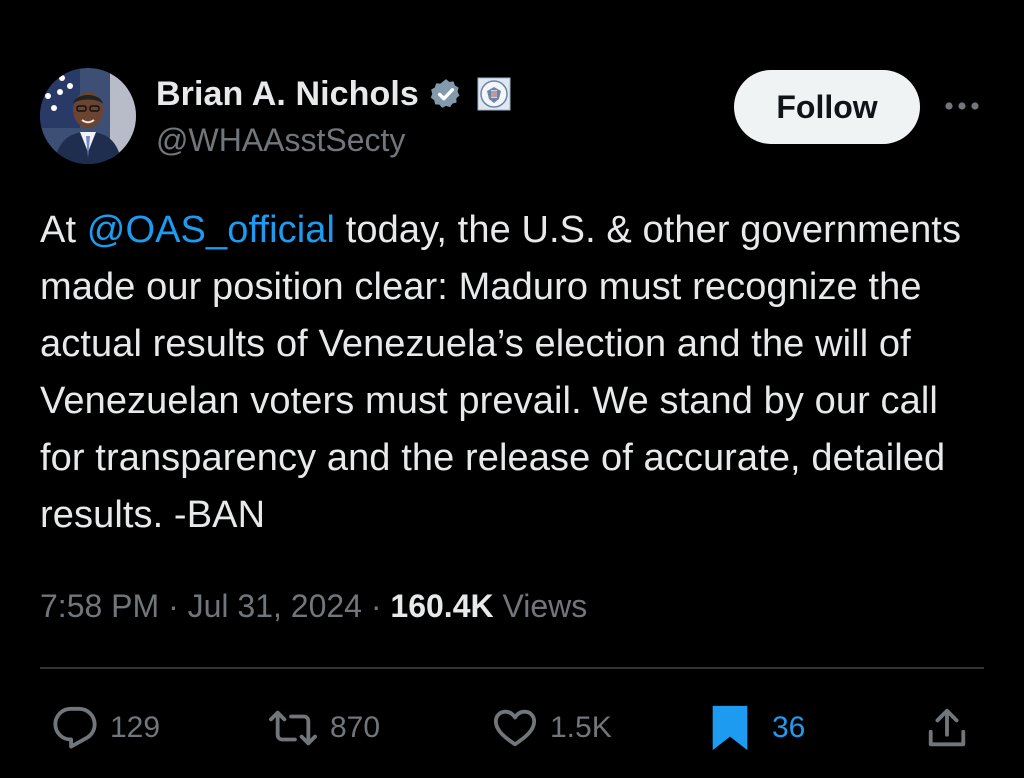  What do you see at coordinates (355, 727) in the screenshot?
I see `repost-count: 870` at bounding box center [355, 727].